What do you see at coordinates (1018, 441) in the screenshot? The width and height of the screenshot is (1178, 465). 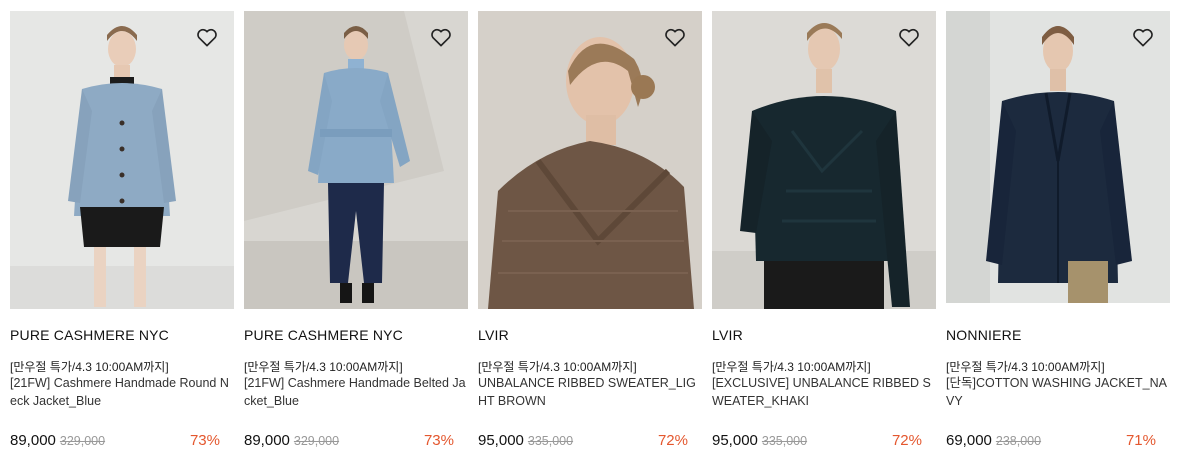 I see `original-price: 238,000` at bounding box center [1018, 441].